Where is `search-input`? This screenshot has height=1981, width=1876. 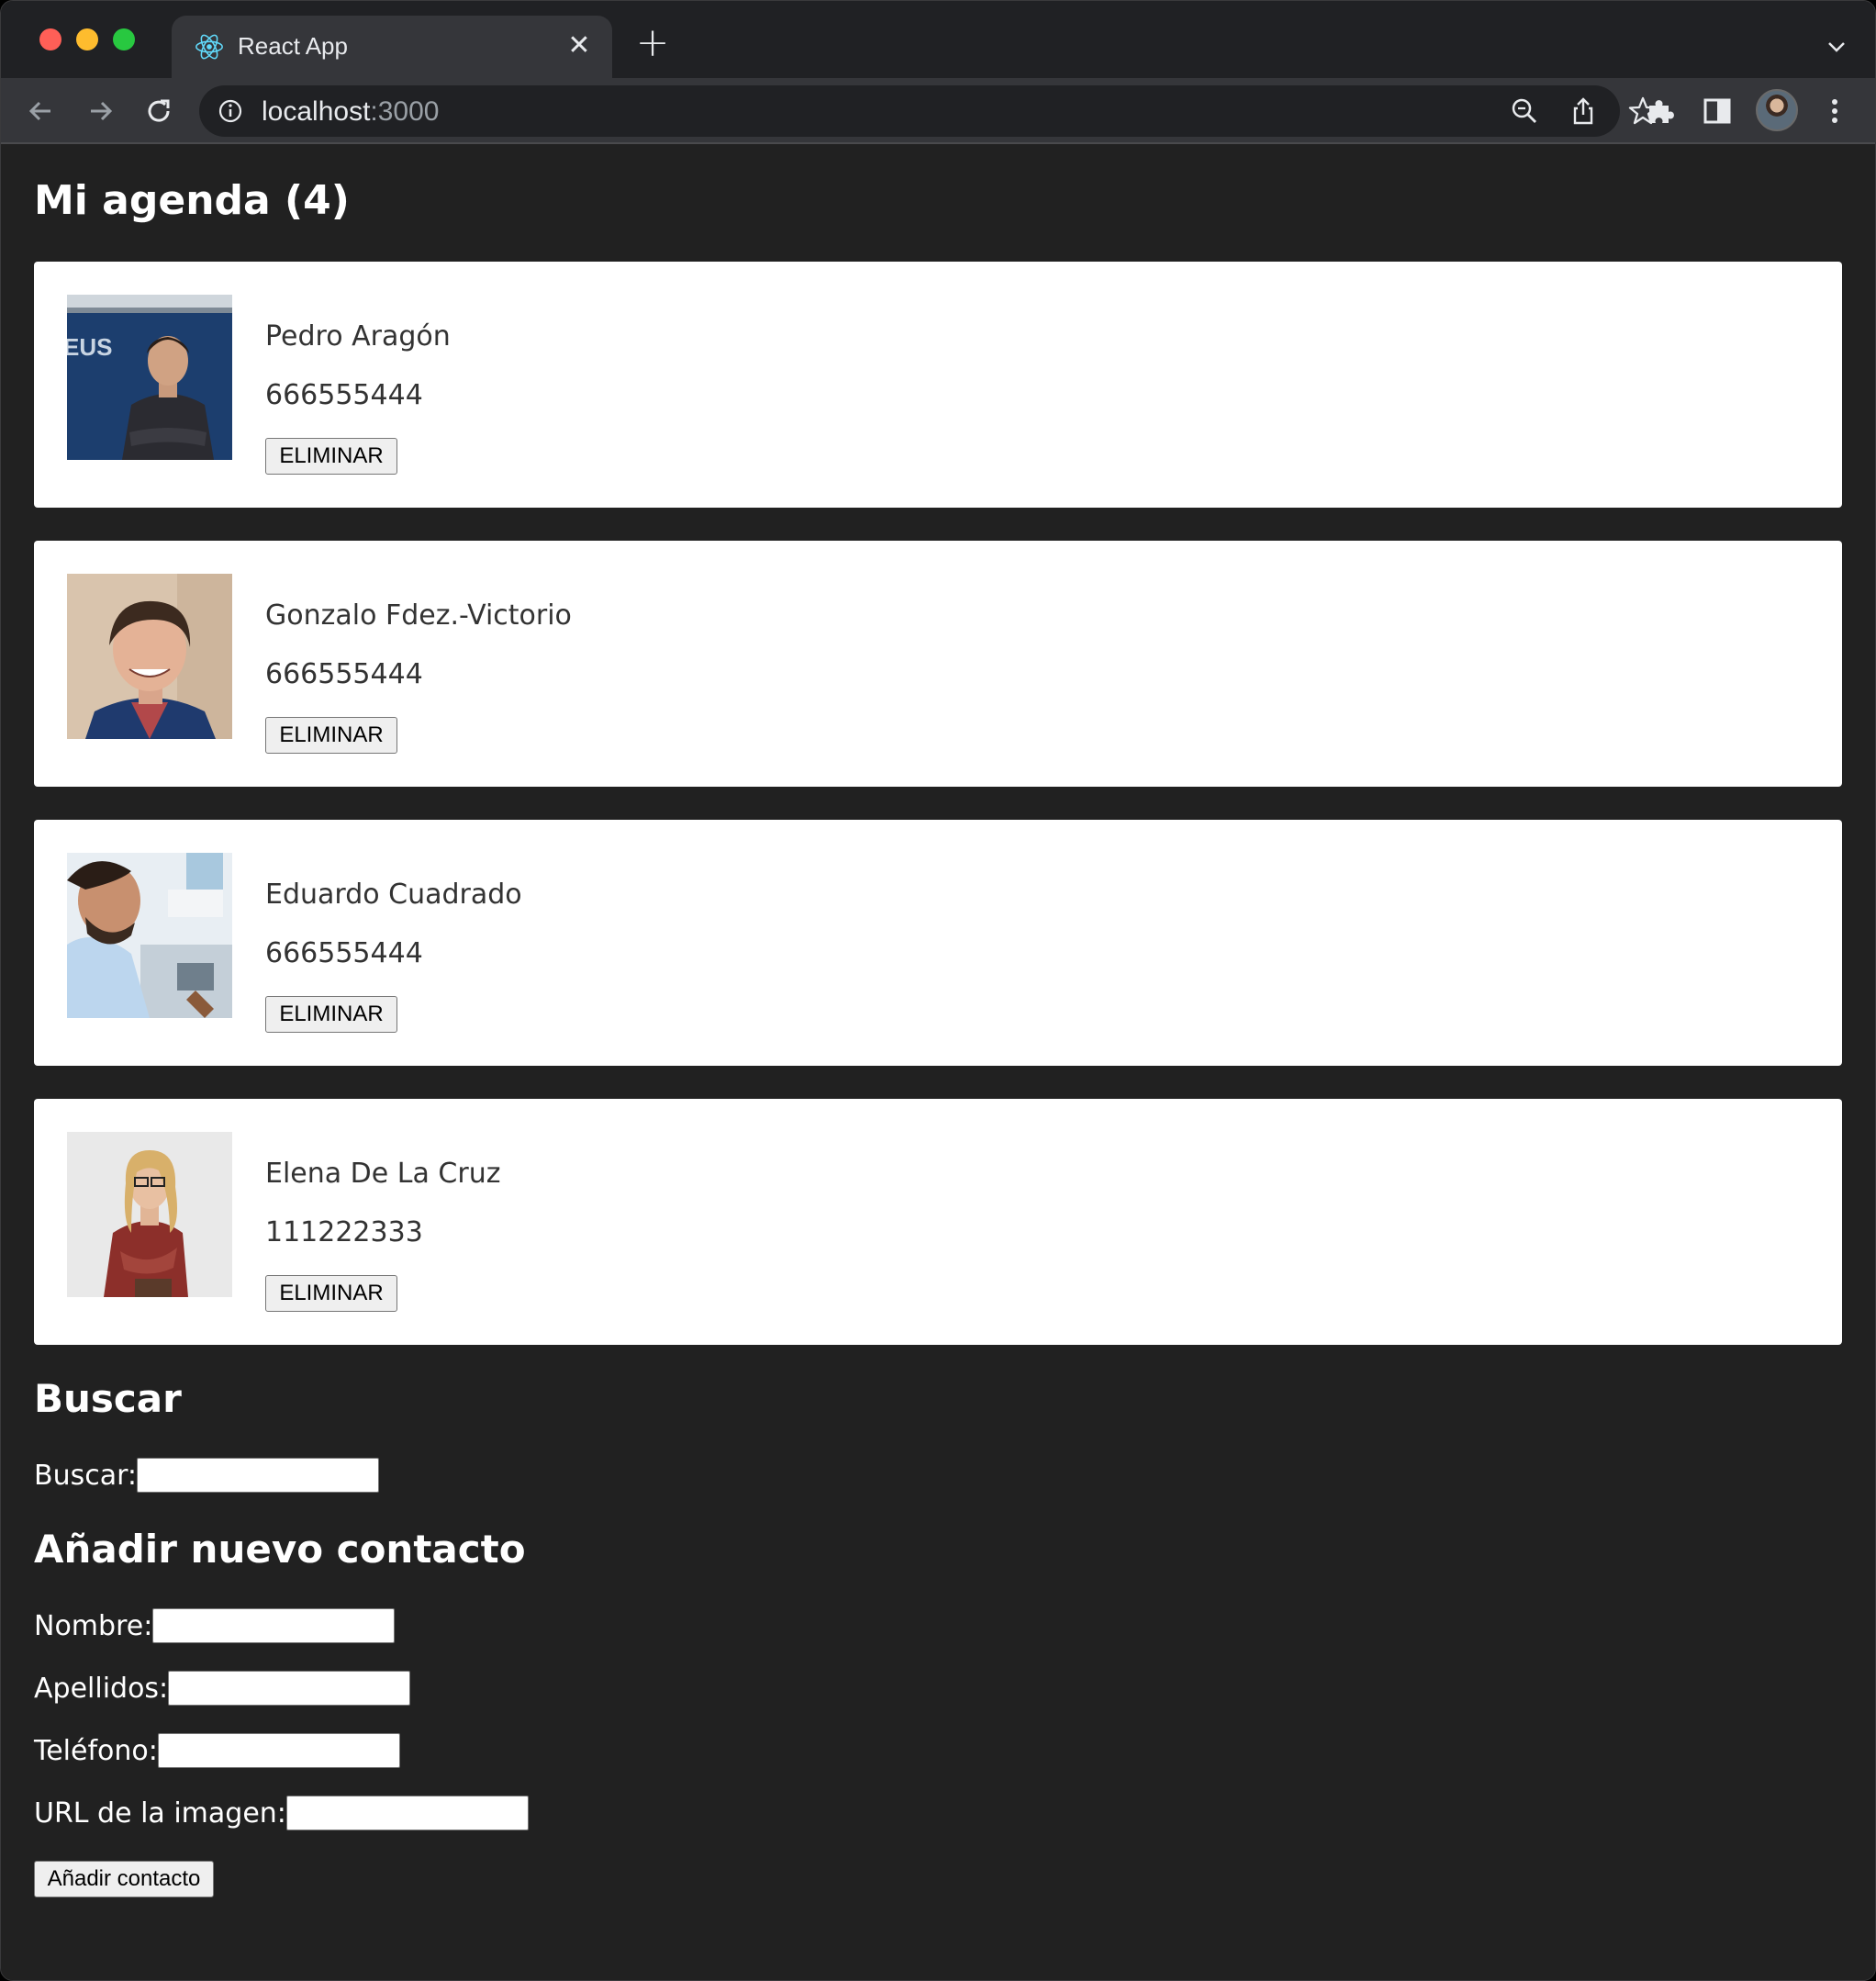
search-input is located at coordinates (258, 1475).